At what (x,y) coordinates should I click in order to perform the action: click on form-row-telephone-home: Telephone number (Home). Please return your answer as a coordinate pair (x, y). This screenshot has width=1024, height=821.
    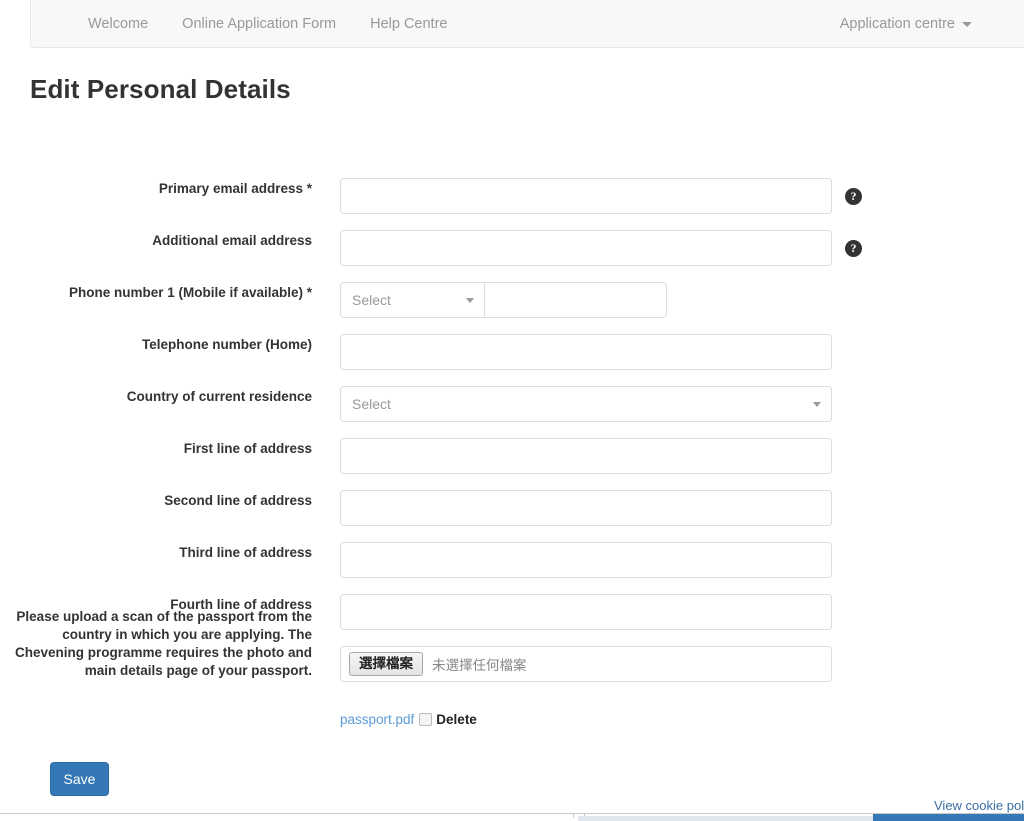
    Looking at the image, I should click on (512, 352).